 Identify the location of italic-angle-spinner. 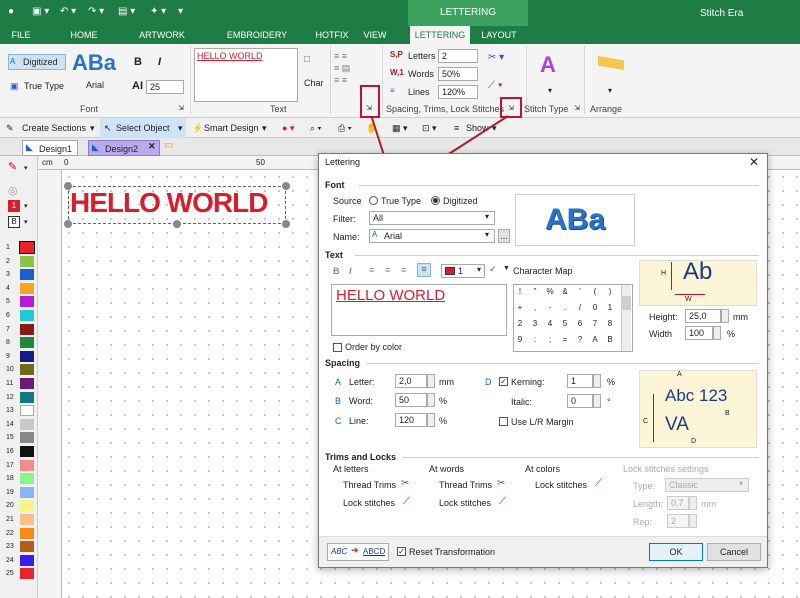
(597, 401).